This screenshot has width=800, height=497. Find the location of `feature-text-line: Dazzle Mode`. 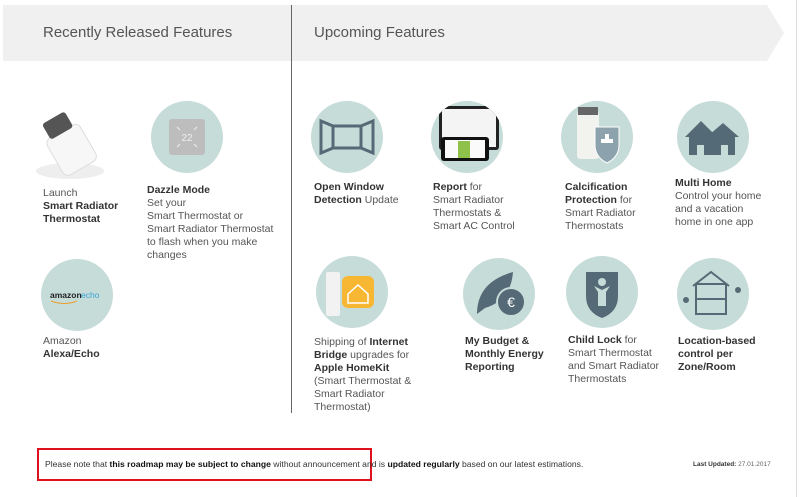

feature-text-line: Dazzle Mode is located at coordinates (210, 190).